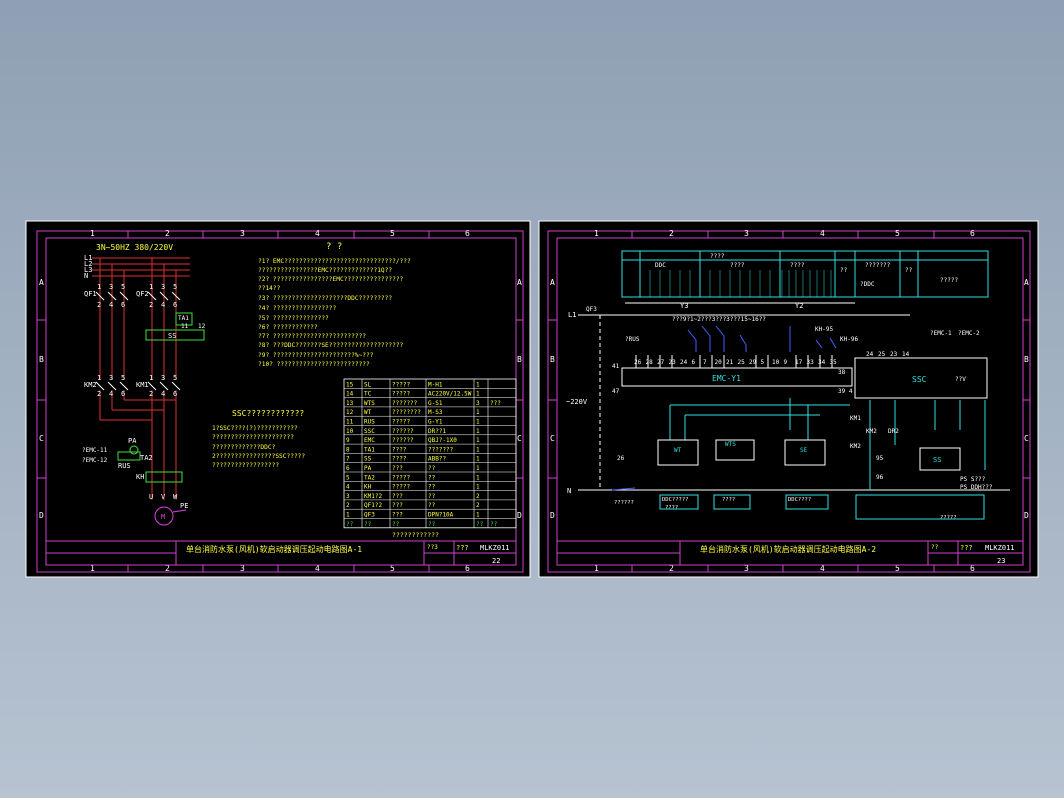 Image resolution: width=1064 pixels, height=798 pixels. Describe the element at coordinates (621, 458) in the screenshot. I see `n26: 26` at that location.